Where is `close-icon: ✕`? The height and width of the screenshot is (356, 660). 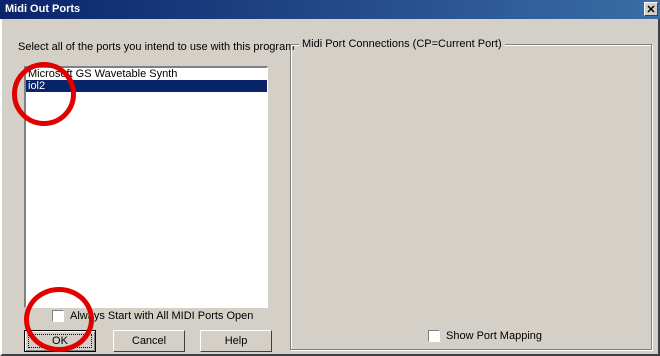 close-icon: ✕ is located at coordinates (651, 9).